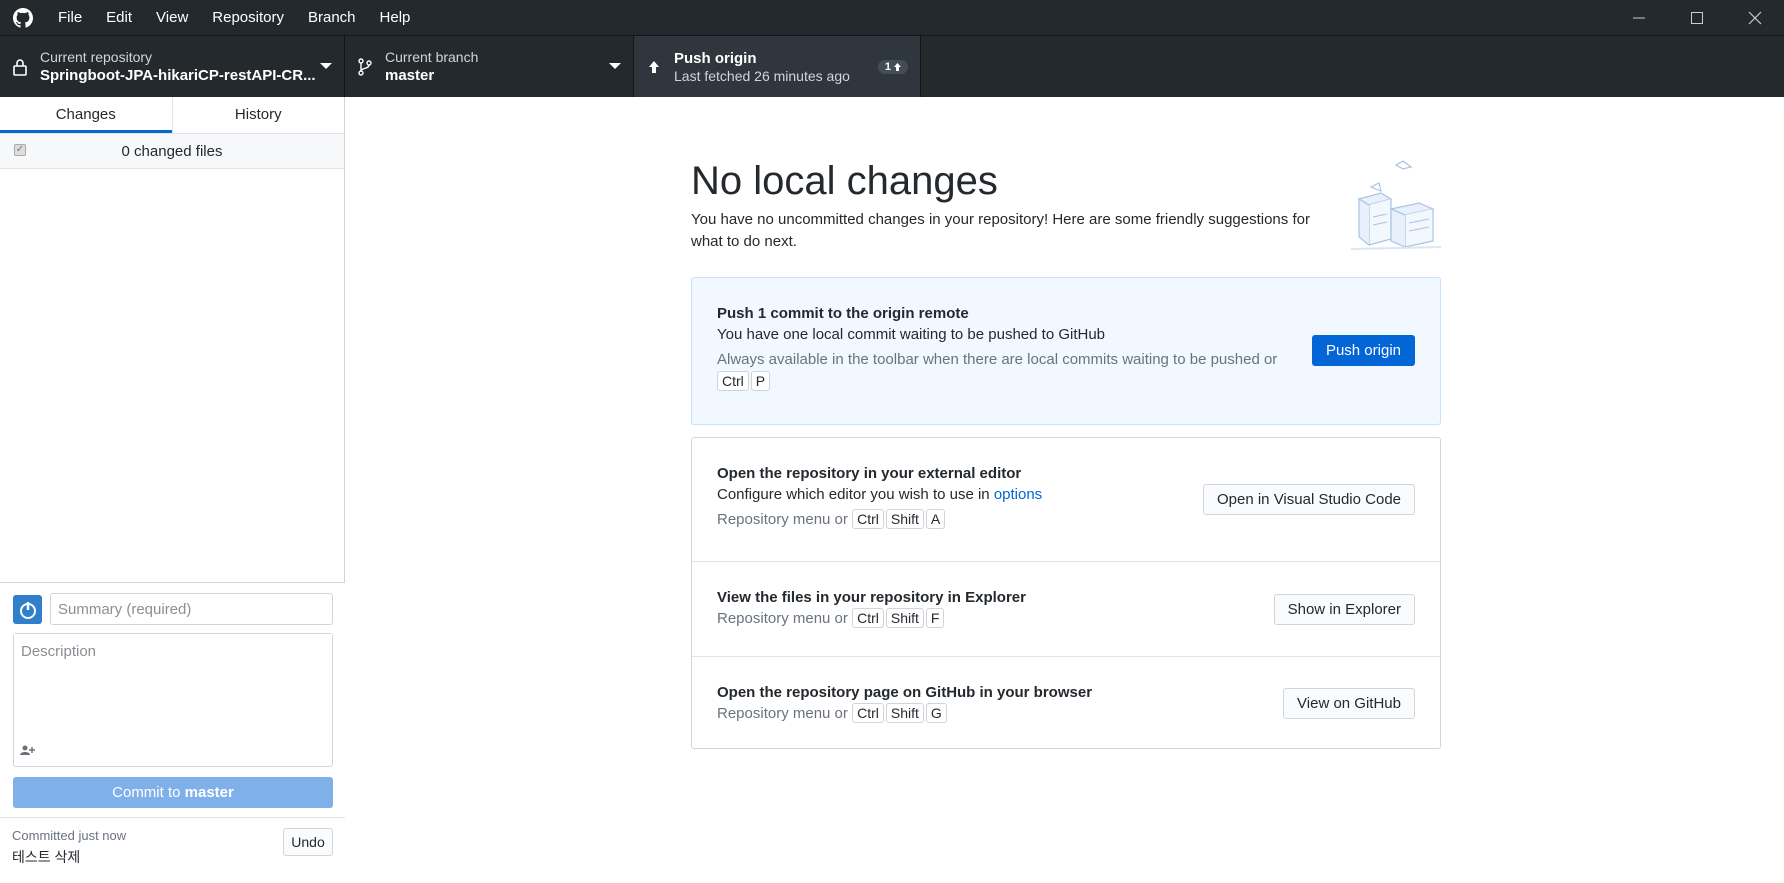 Image resolution: width=1784 pixels, height=883 pixels. Describe the element at coordinates (27, 609) in the screenshot. I see `avatar` at that location.